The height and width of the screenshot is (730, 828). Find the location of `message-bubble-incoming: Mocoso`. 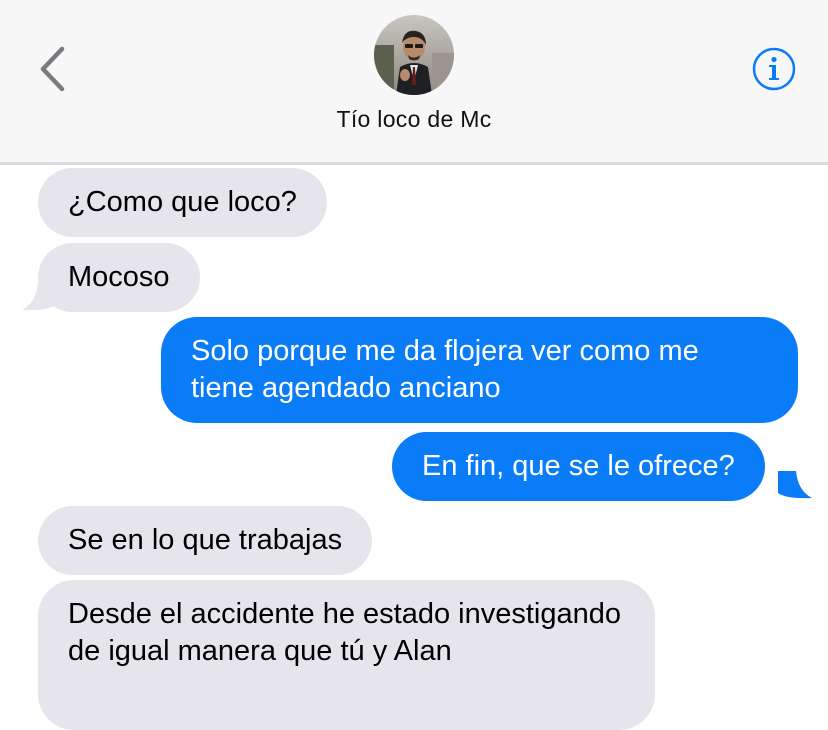

message-bubble-incoming: Mocoso is located at coordinates (119, 277).